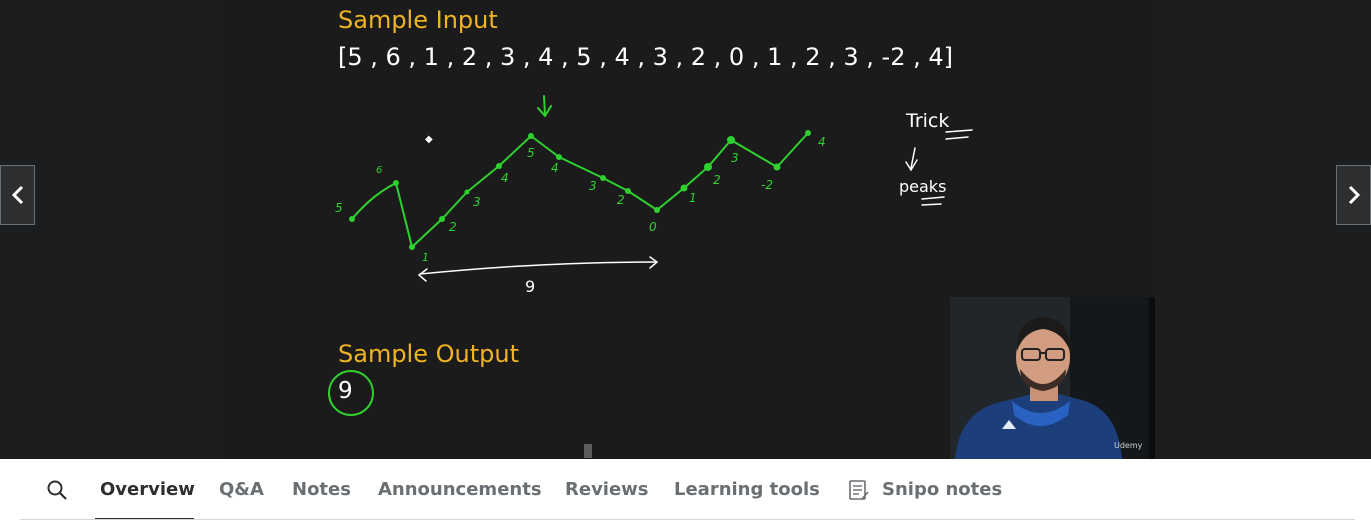 This screenshot has height=527, width=1371. I want to click on tab-bar-divider, so click(687, 519).